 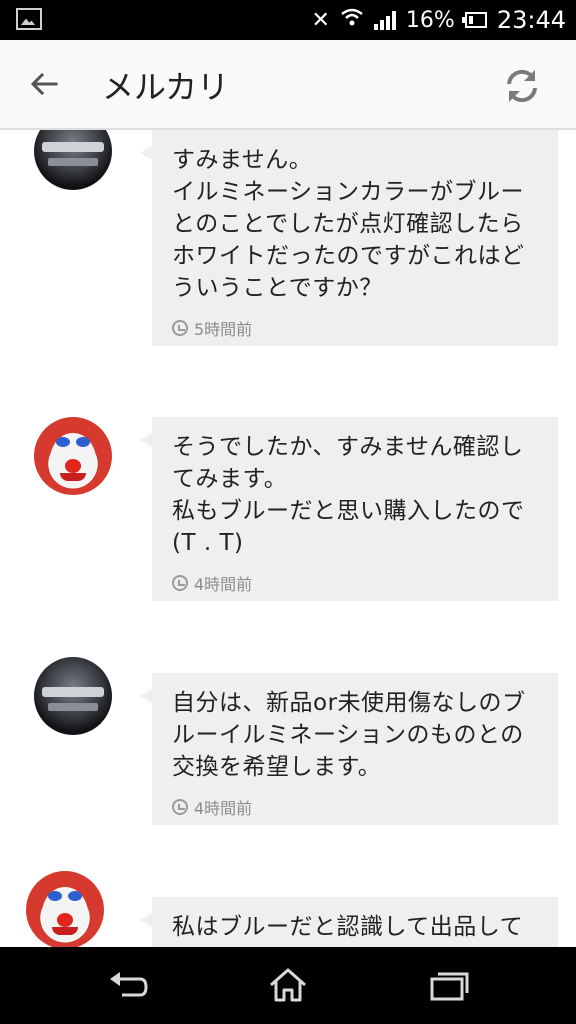 I want to click on message-text: 私はブルーだと認識して出品して, so click(x=348, y=927).